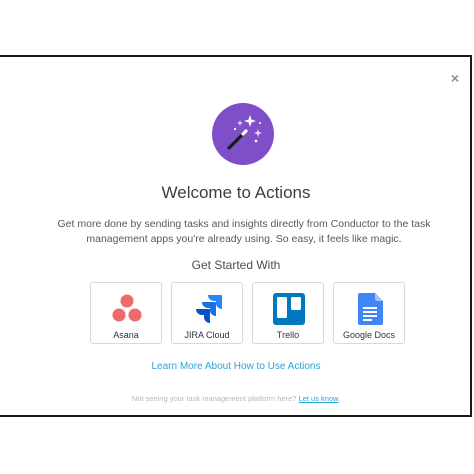 The width and height of the screenshot is (474, 474). Describe the element at coordinates (288, 335) in the screenshot. I see `trello-label: Trello` at that location.